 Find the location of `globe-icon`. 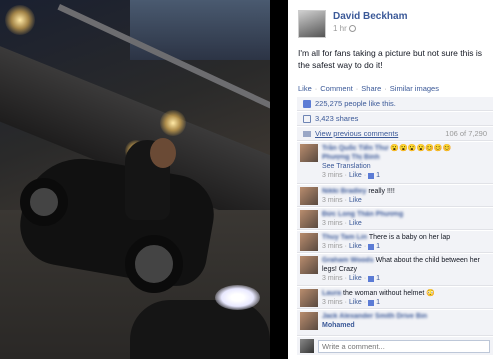

globe-icon is located at coordinates (352, 28).